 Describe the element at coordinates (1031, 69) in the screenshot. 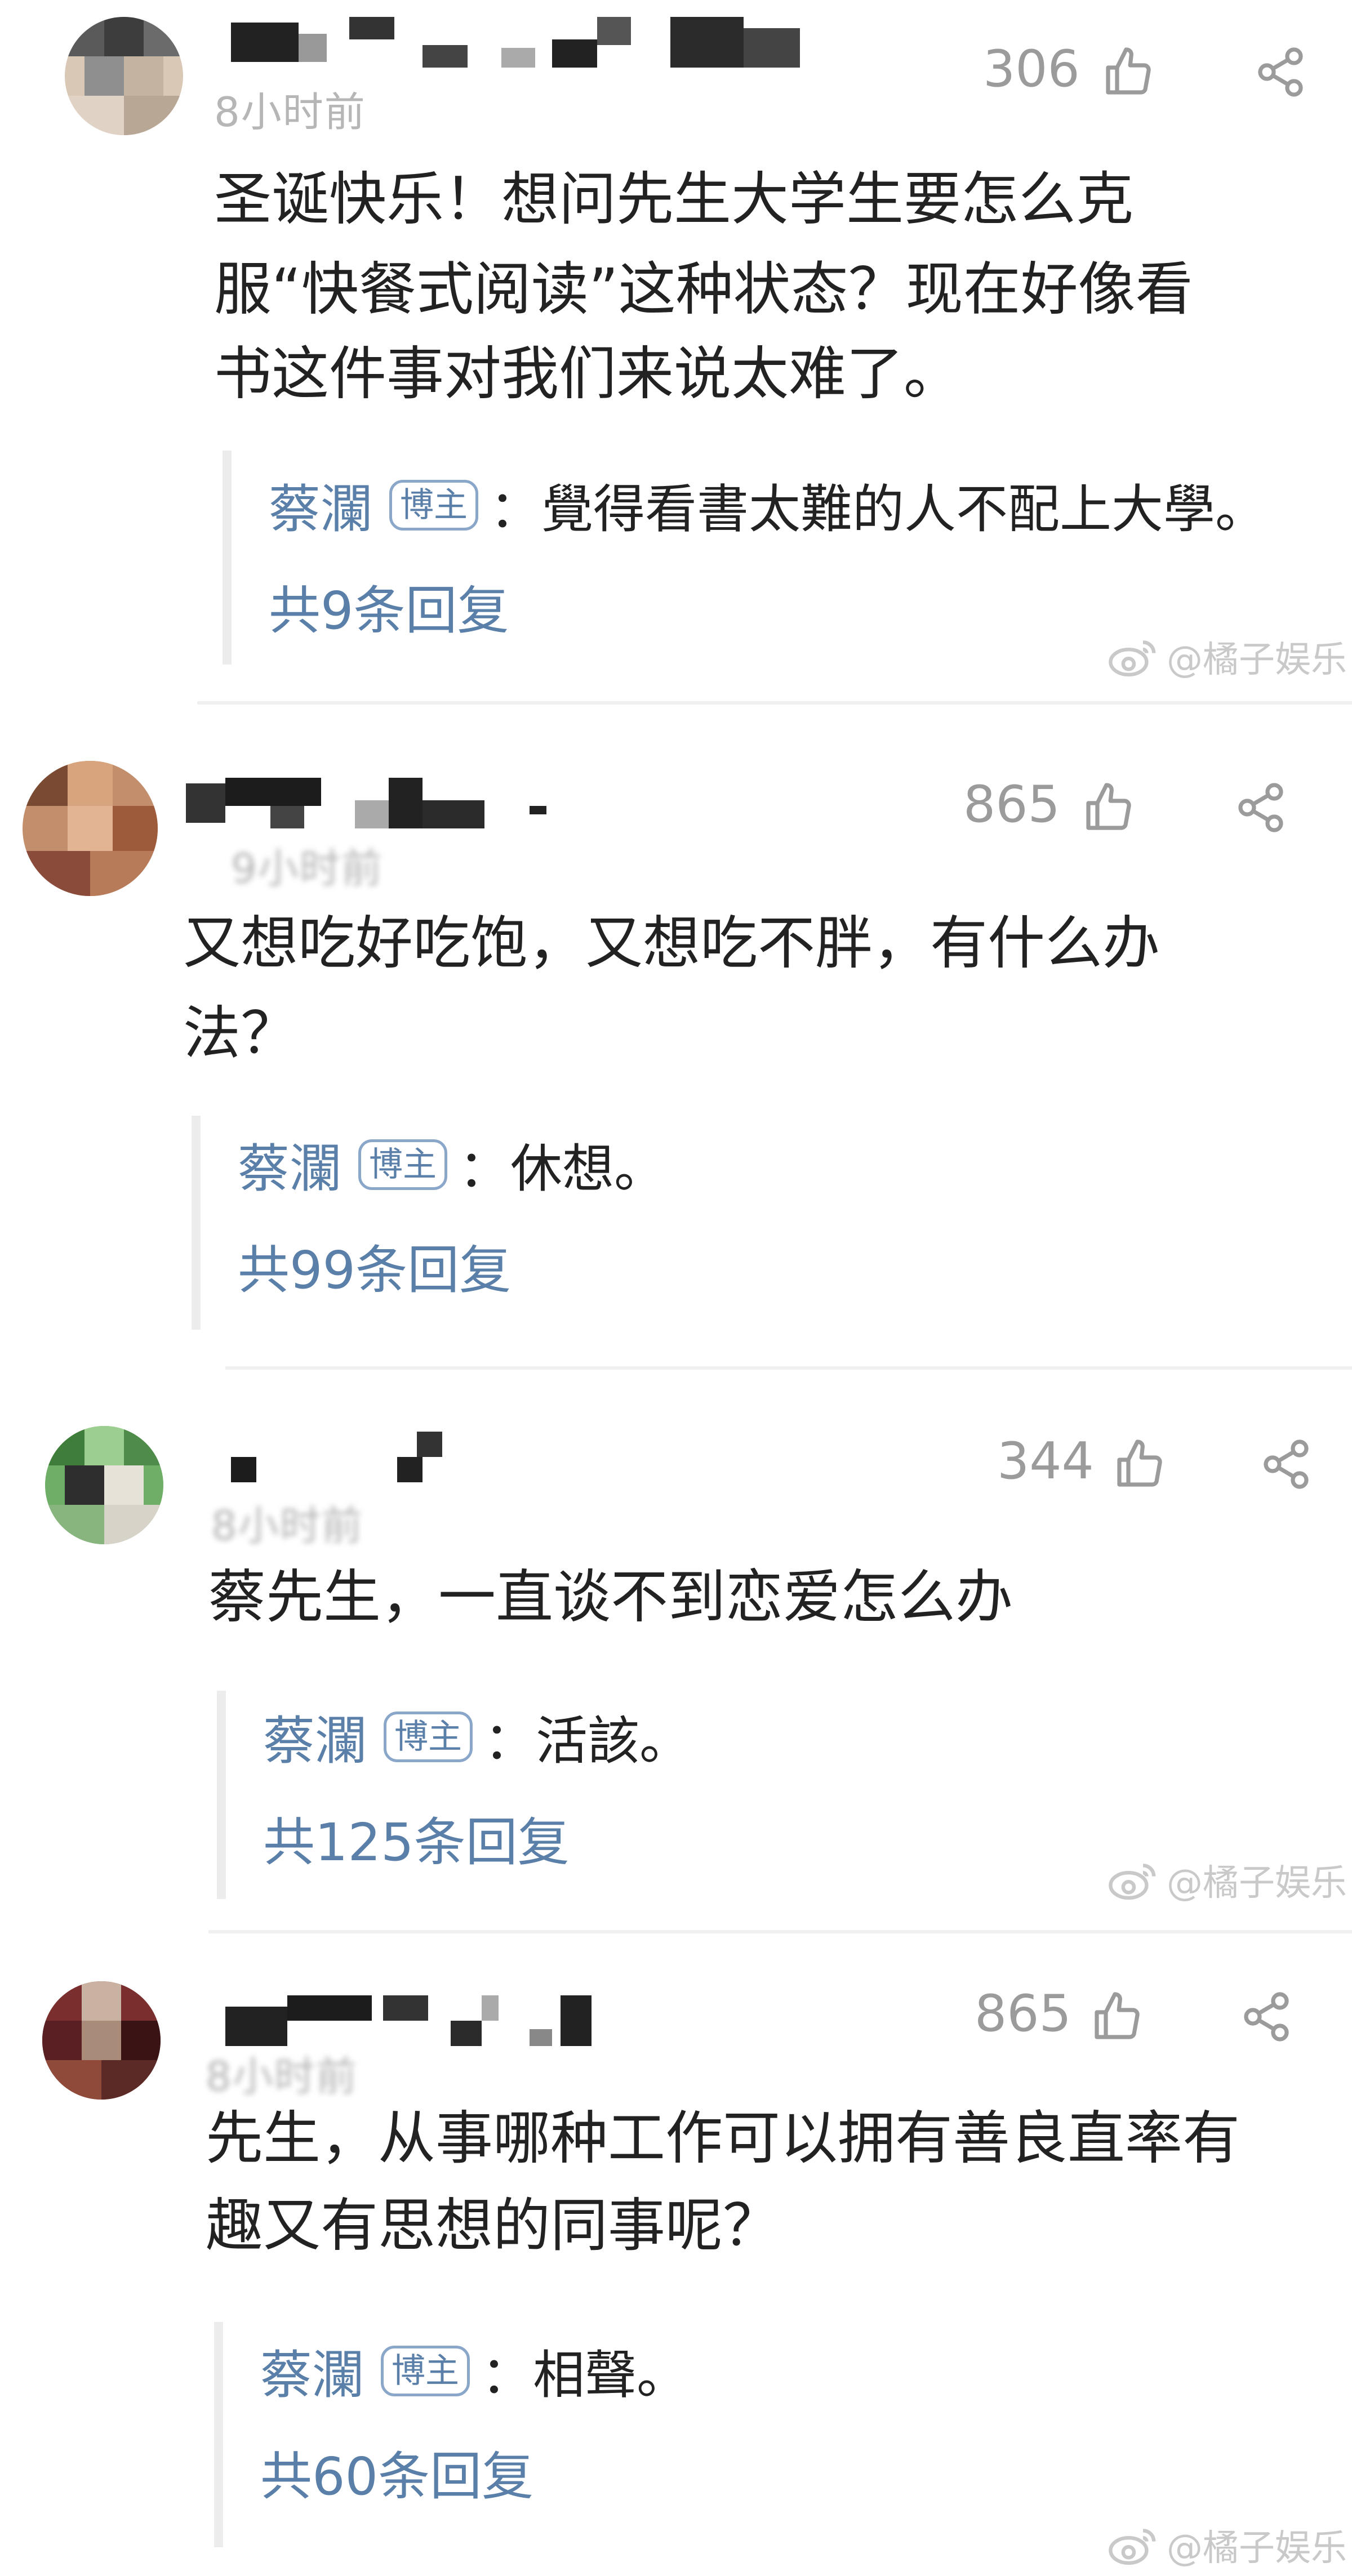

I see `like-count: 306` at that location.